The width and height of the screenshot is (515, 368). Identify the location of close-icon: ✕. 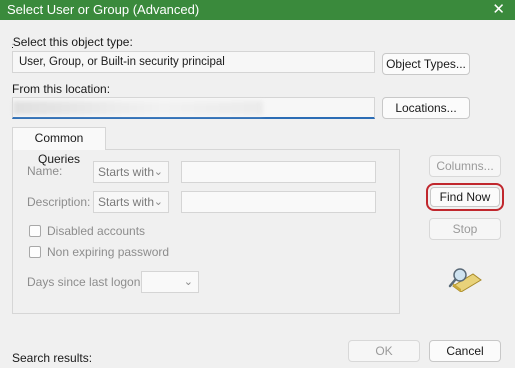
(498, 9).